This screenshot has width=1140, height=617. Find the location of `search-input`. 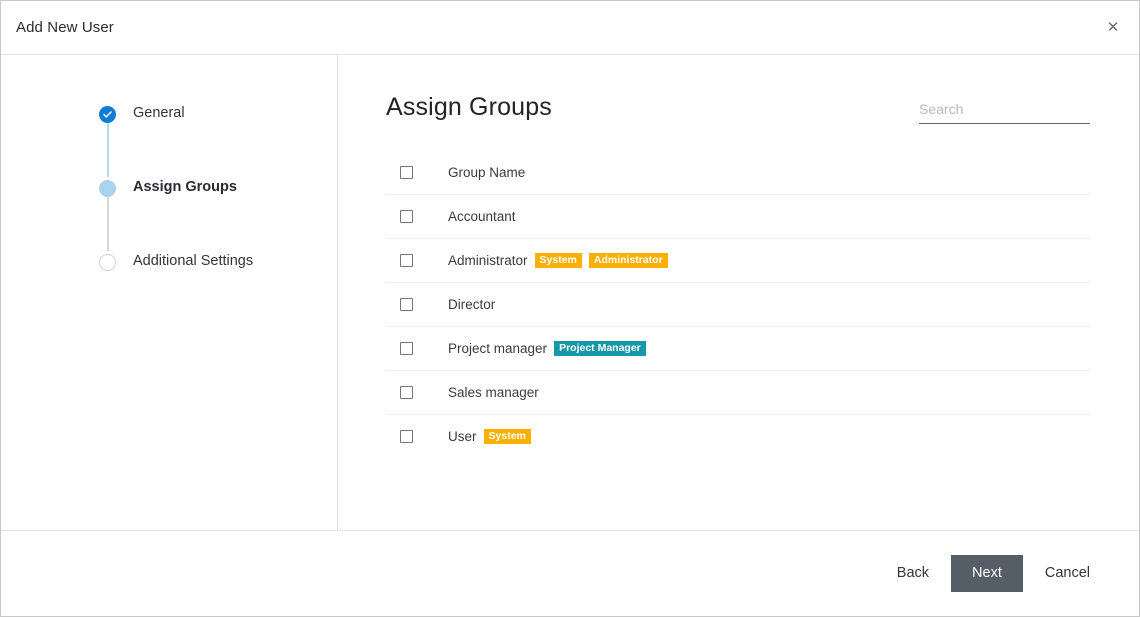

search-input is located at coordinates (1004, 112).